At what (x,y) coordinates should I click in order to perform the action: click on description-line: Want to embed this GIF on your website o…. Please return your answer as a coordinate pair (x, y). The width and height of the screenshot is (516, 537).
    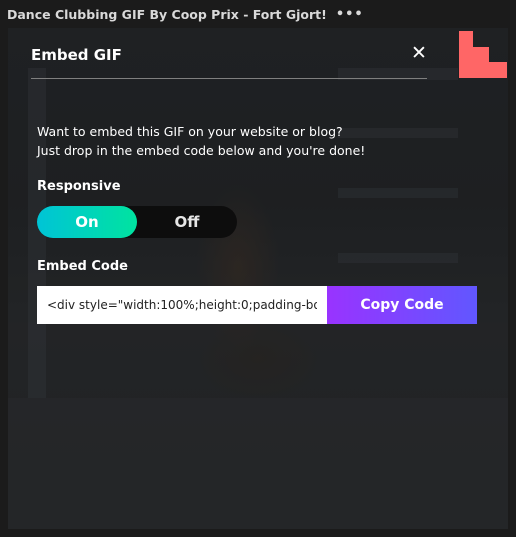
    Looking at the image, I should click on (190, 131).